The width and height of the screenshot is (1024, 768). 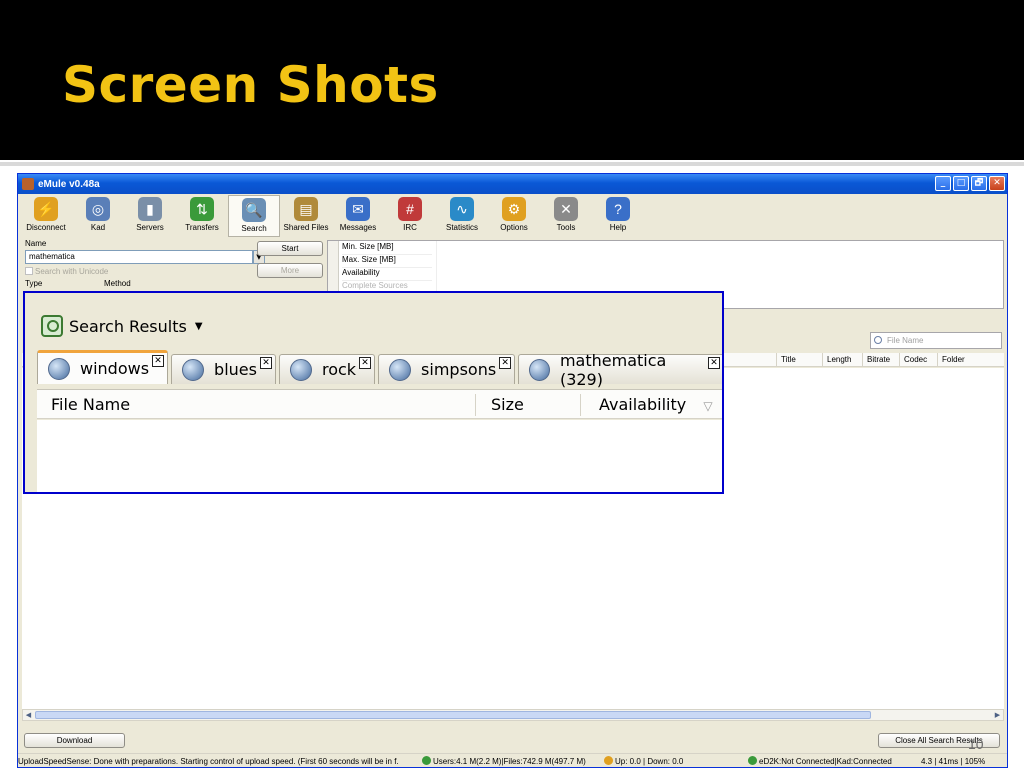 What do you see at coordinates (36, 243) in the screenshot?
I see `name-label: Name` at bounding box center [36, 243].